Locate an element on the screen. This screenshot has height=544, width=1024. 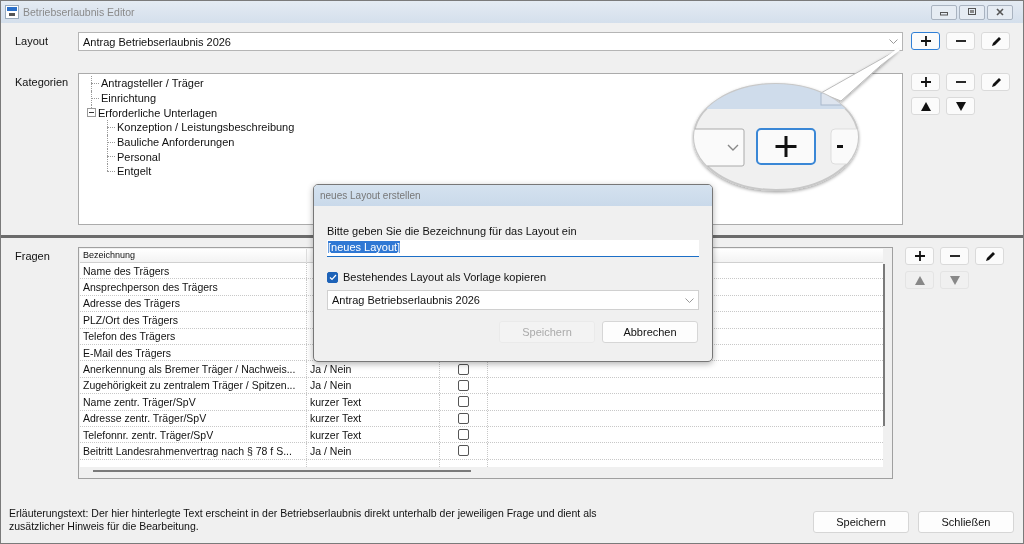
collapse-icon is located at coordinates (91, 113).